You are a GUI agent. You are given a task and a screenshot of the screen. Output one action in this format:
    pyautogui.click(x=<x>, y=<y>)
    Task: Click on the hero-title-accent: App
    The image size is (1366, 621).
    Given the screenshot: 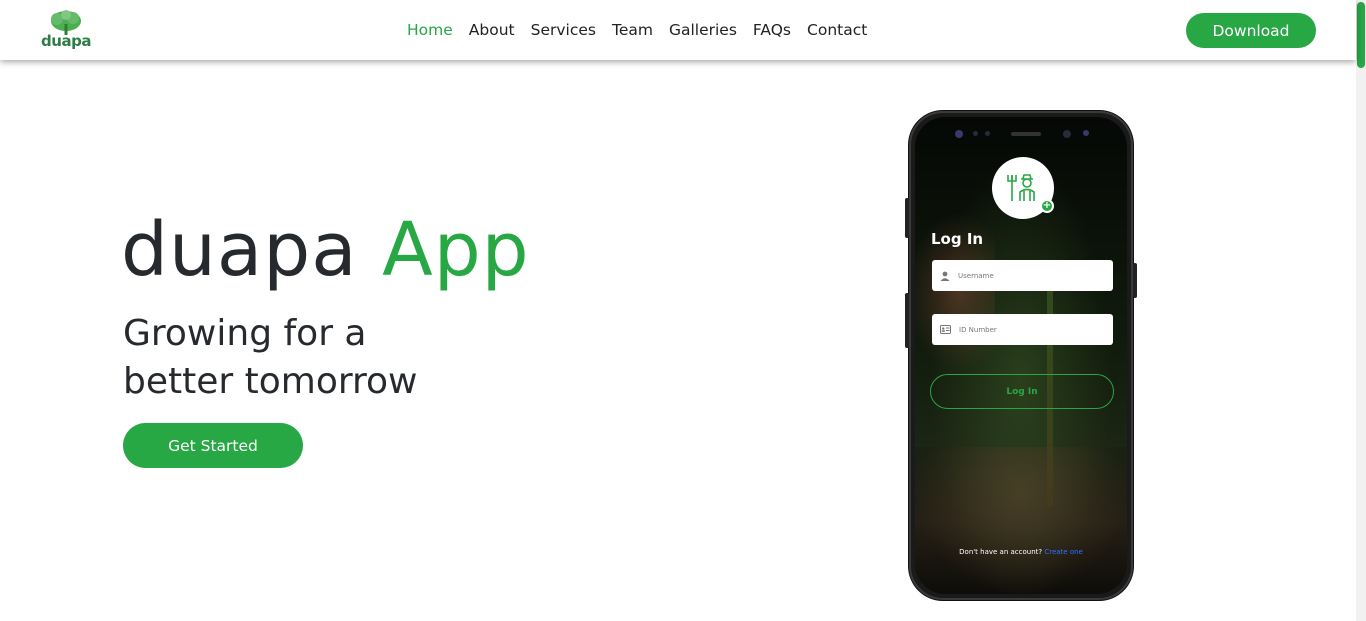 What is the action you would take?
    pyautogui.click(x=456, y=250)
    